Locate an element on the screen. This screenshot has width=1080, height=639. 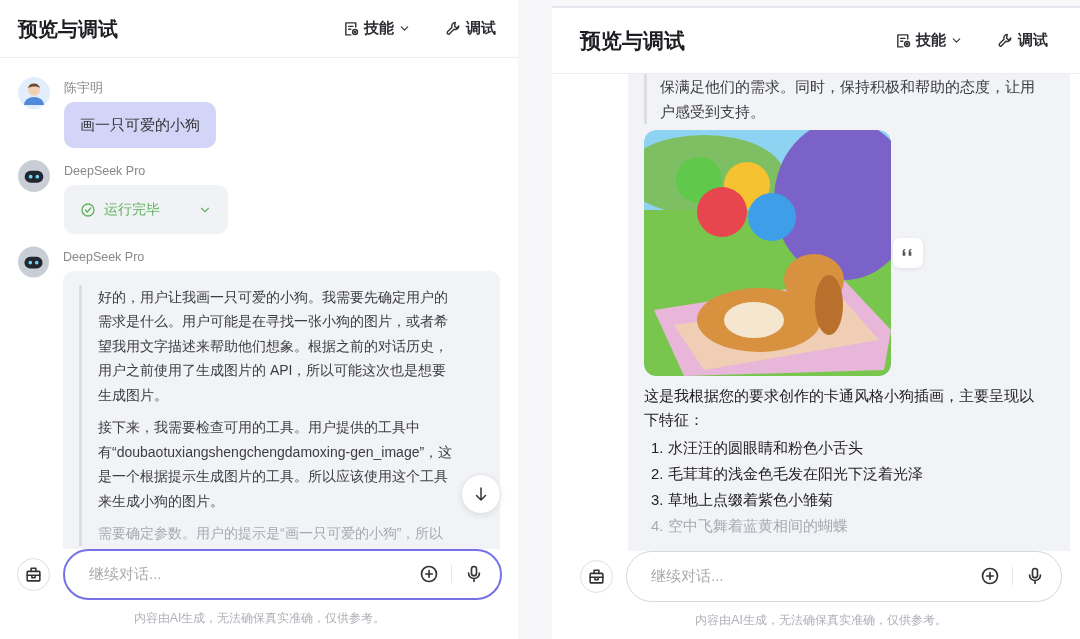
check-circle-icon is located at coordinates (88, 209).